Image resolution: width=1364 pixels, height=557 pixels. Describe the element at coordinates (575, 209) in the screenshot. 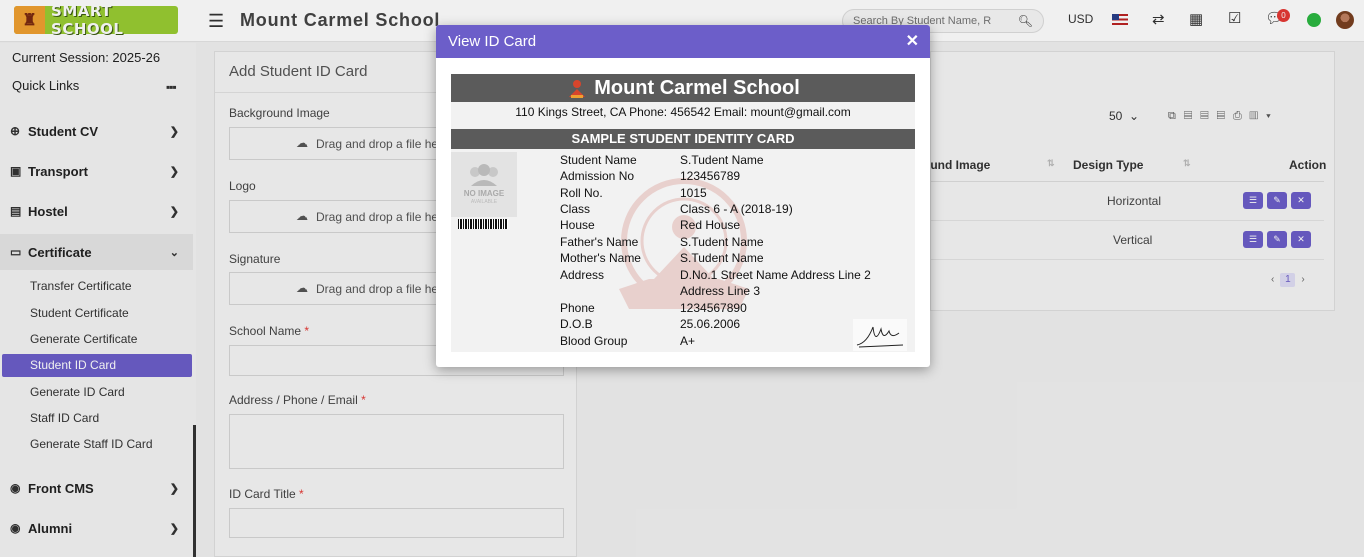

I see `field-key: Class` at that location.